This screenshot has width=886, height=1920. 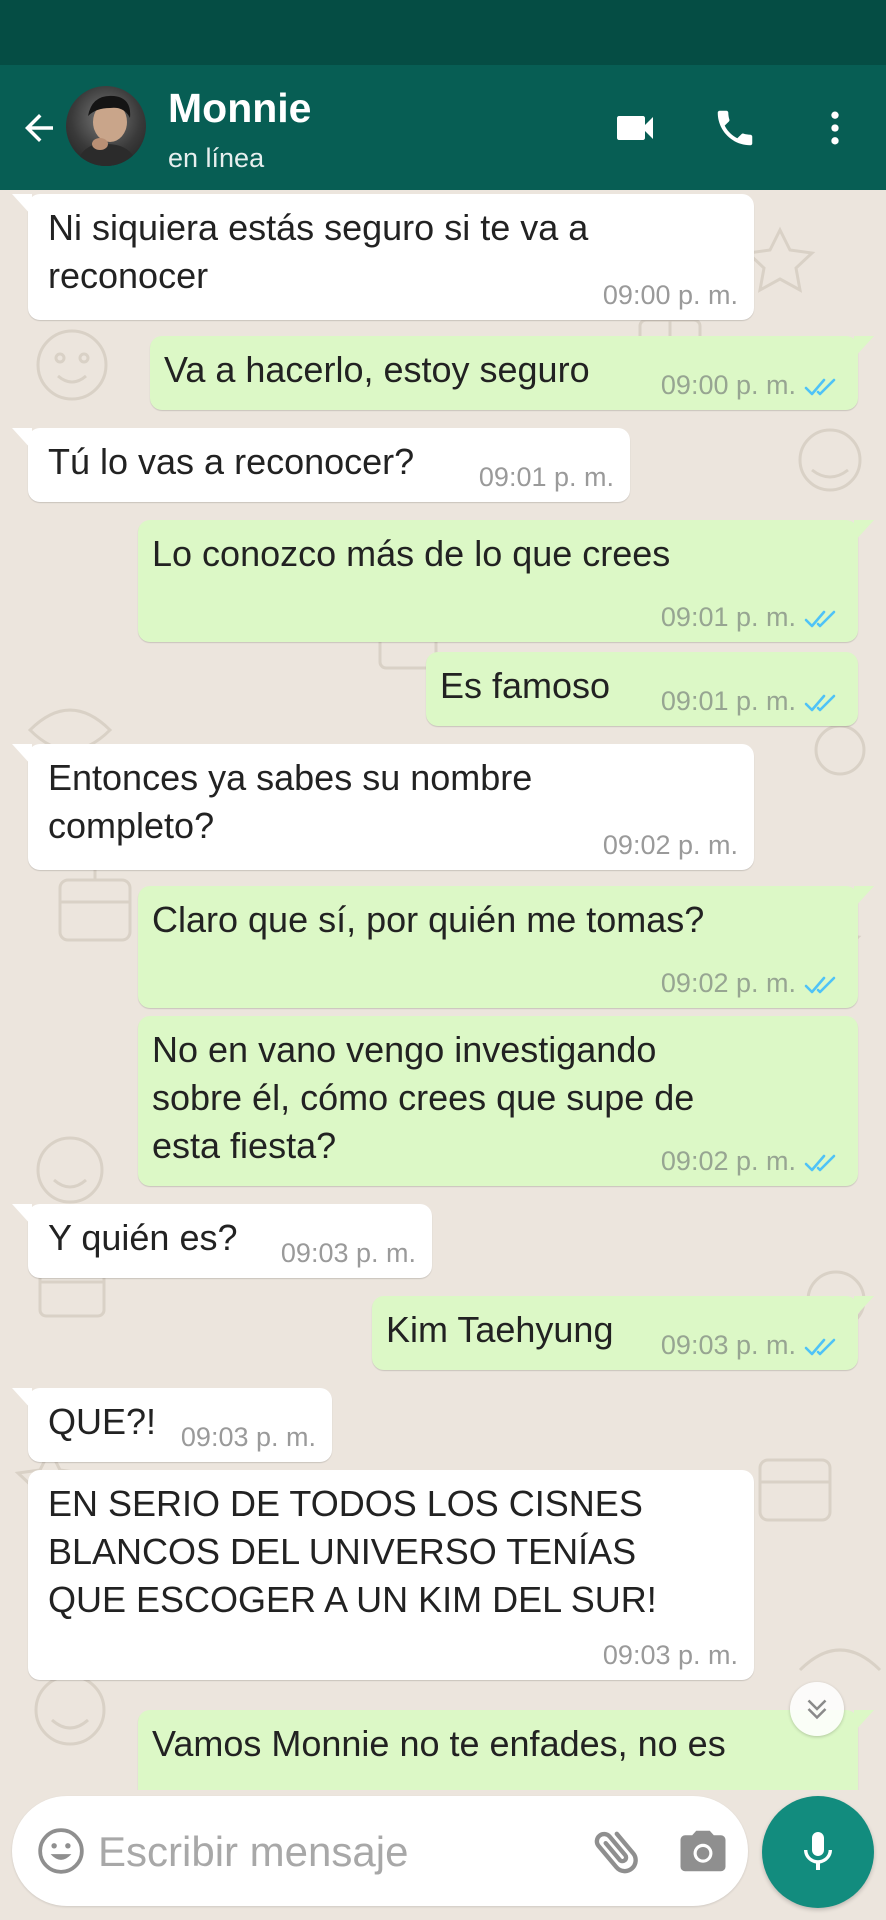 What do you see at coordinates (352, 1599) in the screenshot?
I see `message-text: QUE ESCOGER A UN KIM DEL SUR!` at bounding box center [352, 1599].